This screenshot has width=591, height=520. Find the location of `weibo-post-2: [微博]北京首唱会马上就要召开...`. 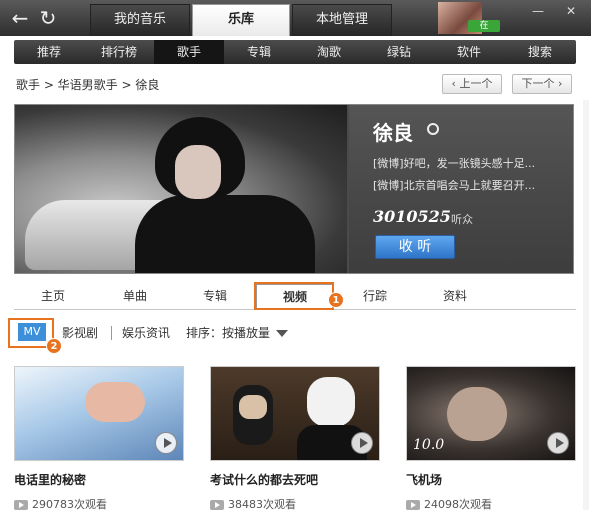

weibo-post-2: [微博]北京首唱会马上就要召开... is located at coordinates (454, 185).